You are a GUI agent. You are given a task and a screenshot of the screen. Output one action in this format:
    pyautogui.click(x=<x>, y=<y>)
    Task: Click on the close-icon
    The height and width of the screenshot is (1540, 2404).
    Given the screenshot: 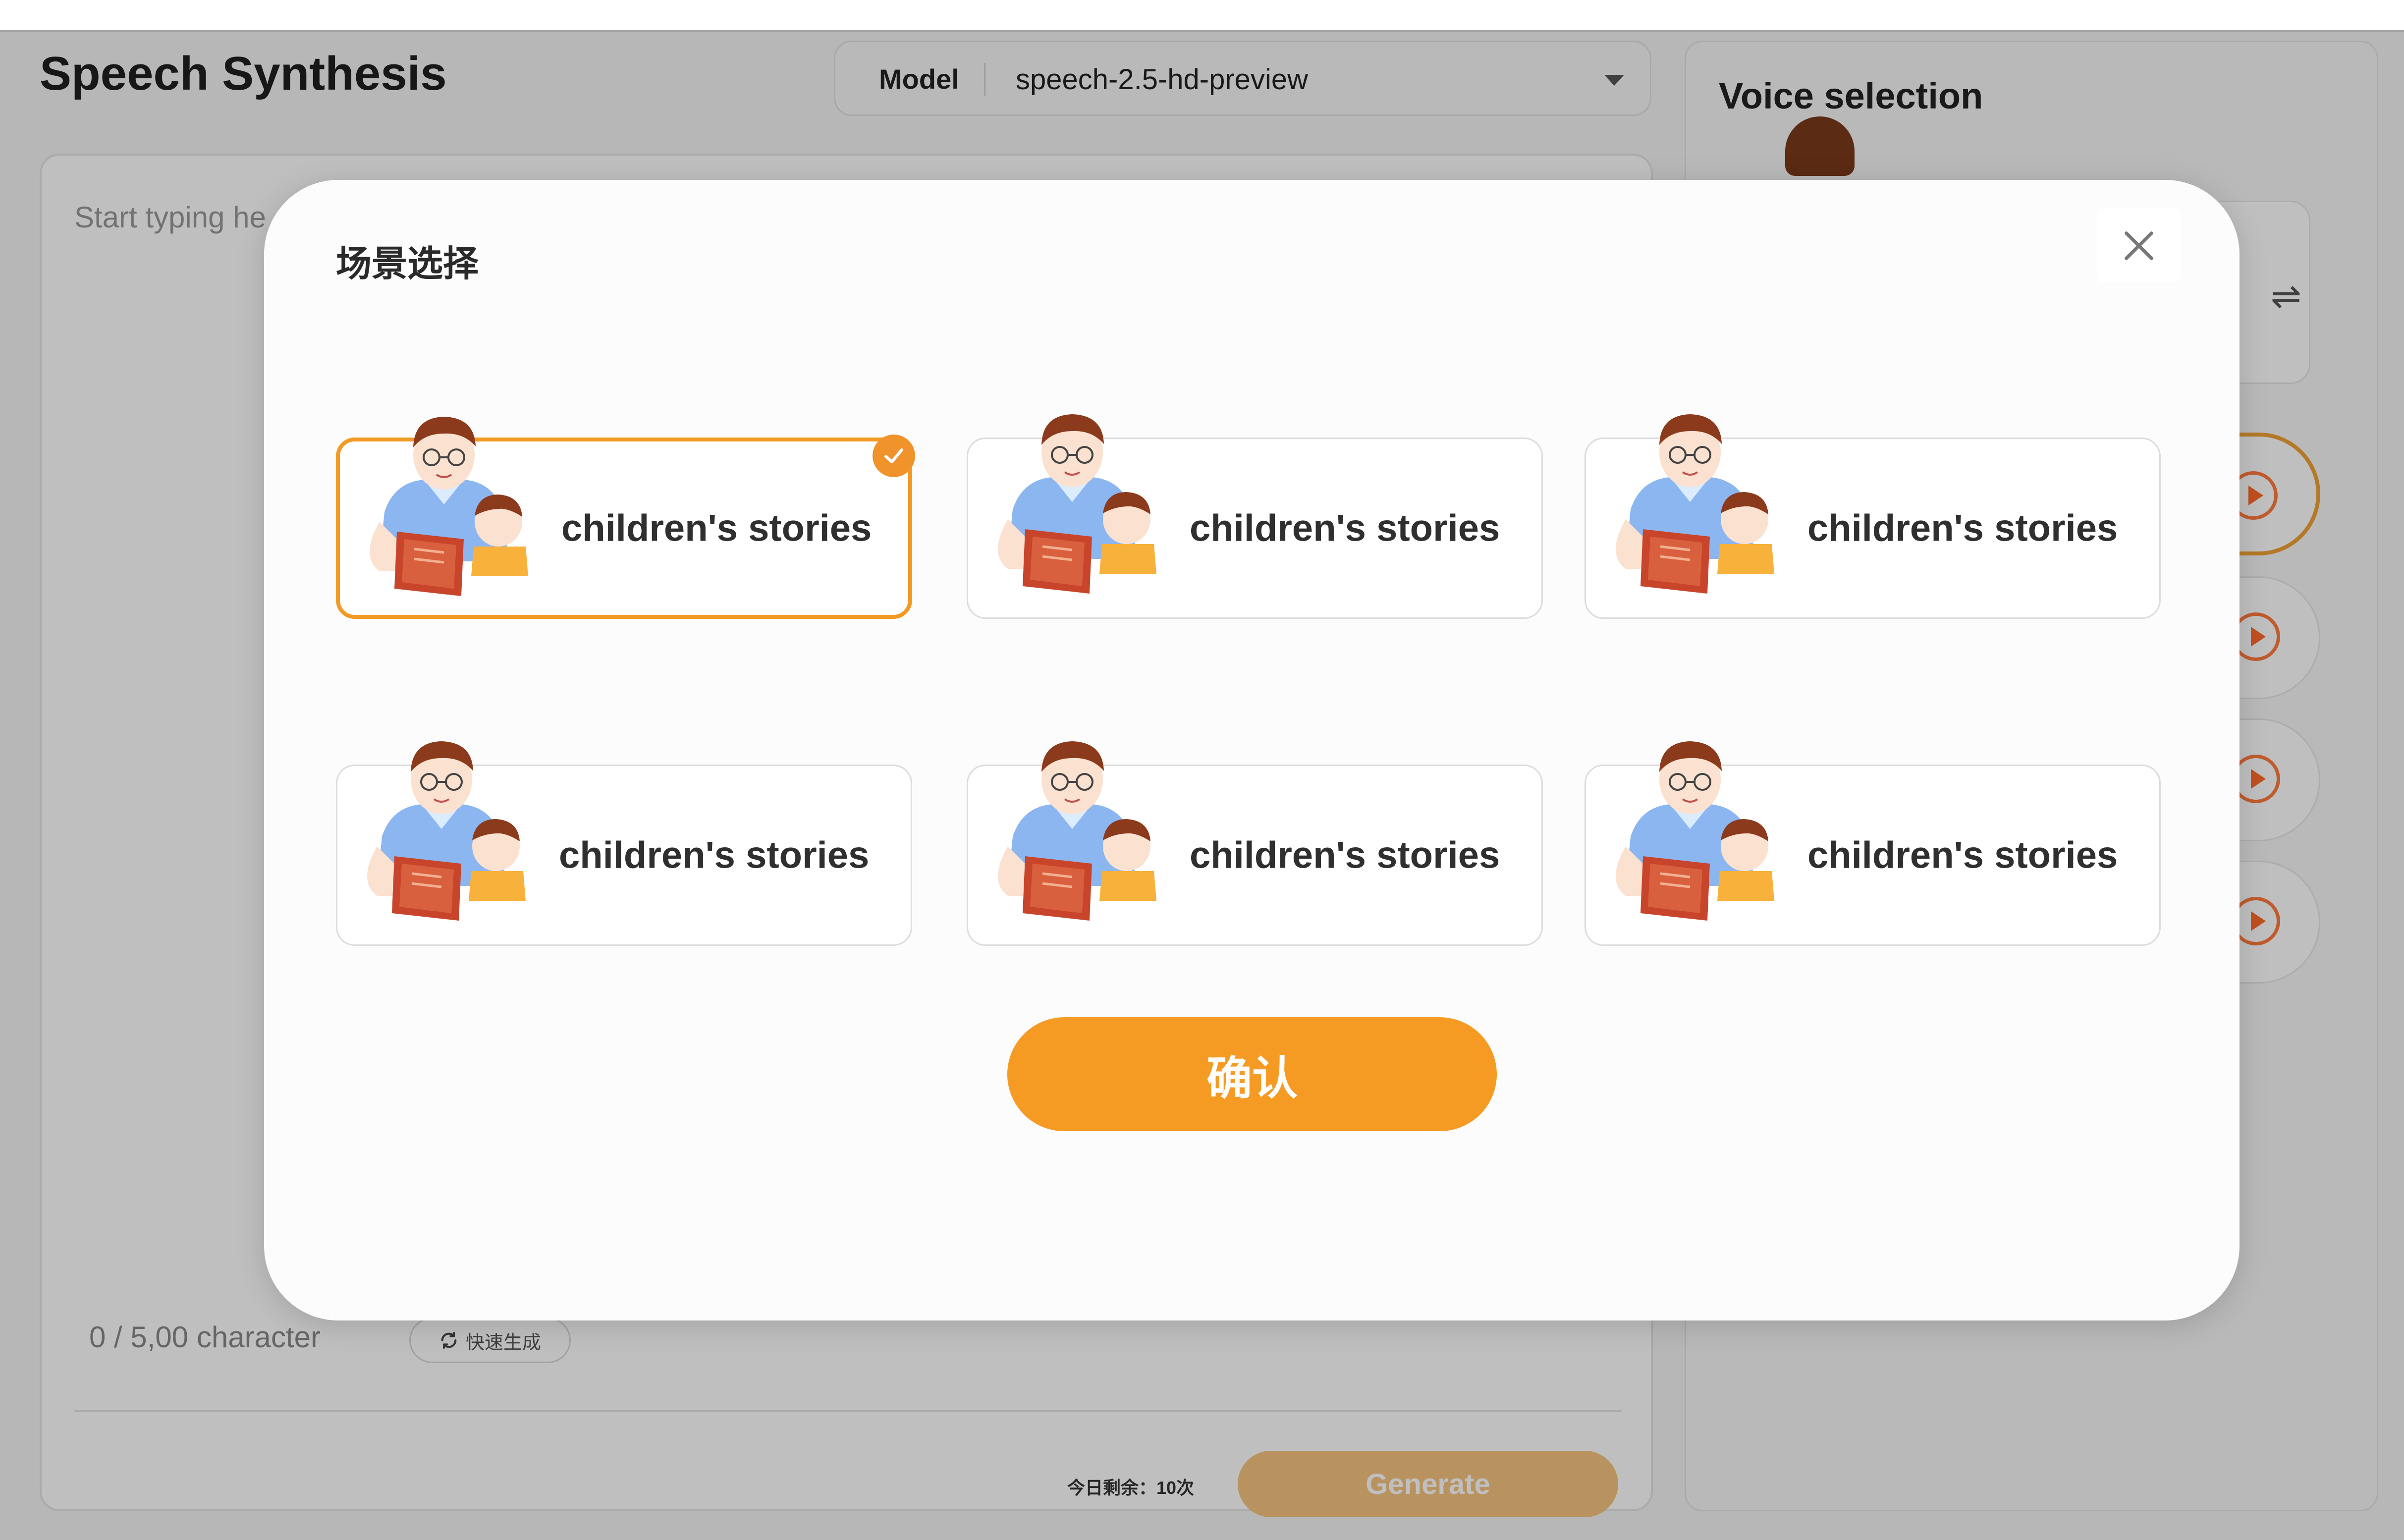 What is the action you would take?
    pyautogui.click(x=2139, y=245)
    